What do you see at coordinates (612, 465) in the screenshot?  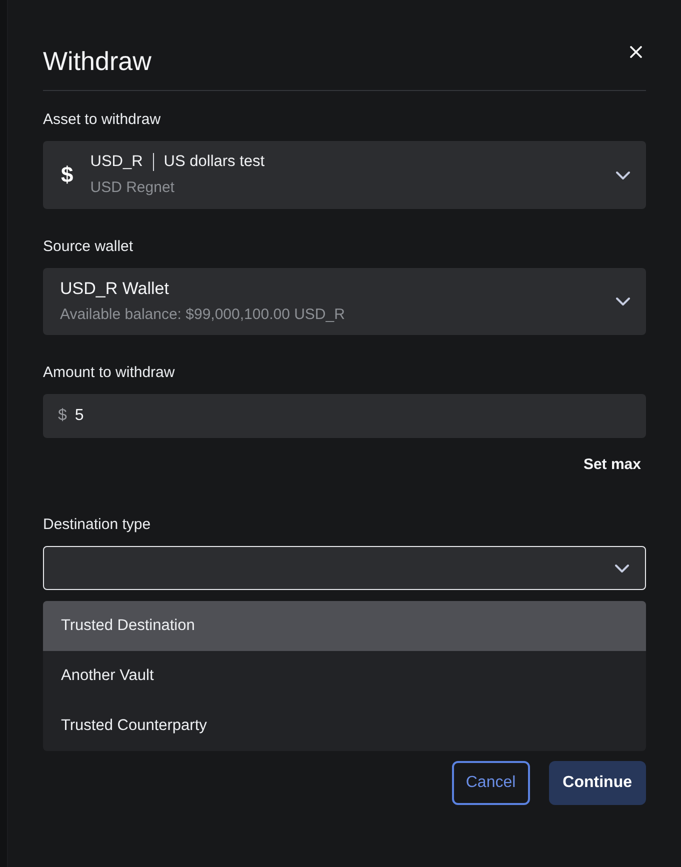 I see `set-max-link: Set max` at bounding box center [612, 465].